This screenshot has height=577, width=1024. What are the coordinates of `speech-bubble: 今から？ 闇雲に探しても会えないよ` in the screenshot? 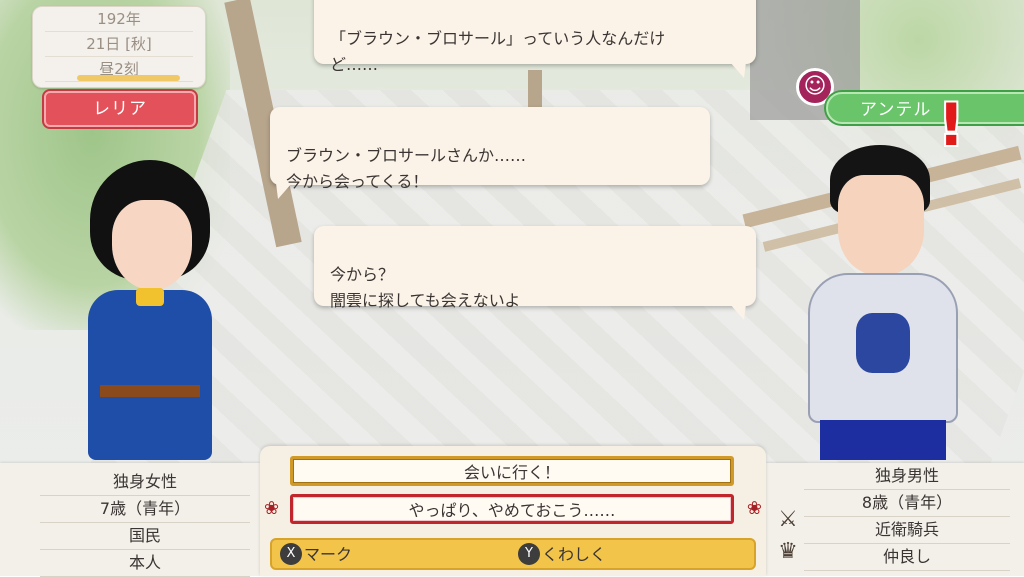 It's located at (535, 273).